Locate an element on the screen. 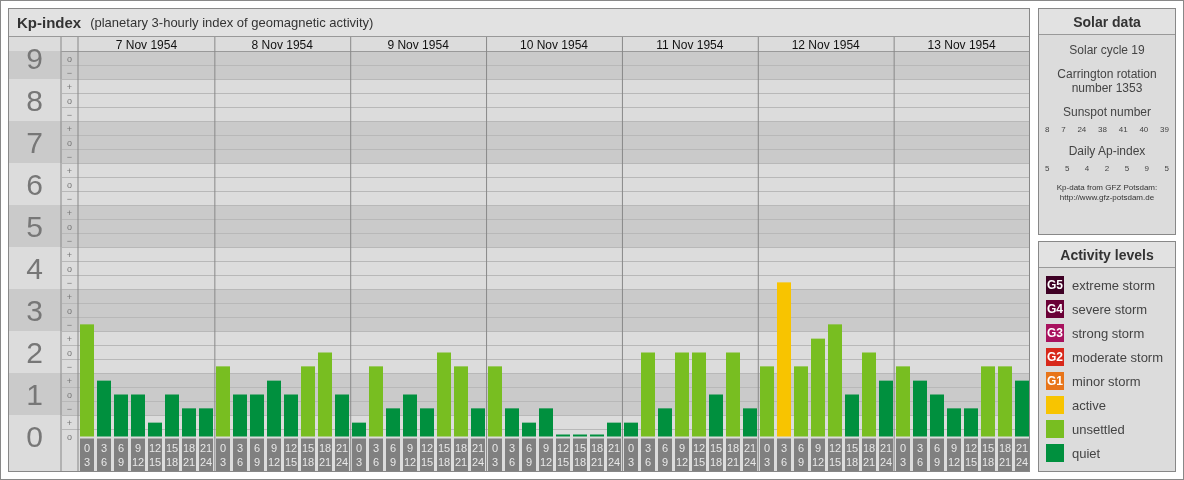 Image resolution: width=1184 pixels, height=480 pixels. legend-label: moderate storm is located at coordinates (1118, 357).